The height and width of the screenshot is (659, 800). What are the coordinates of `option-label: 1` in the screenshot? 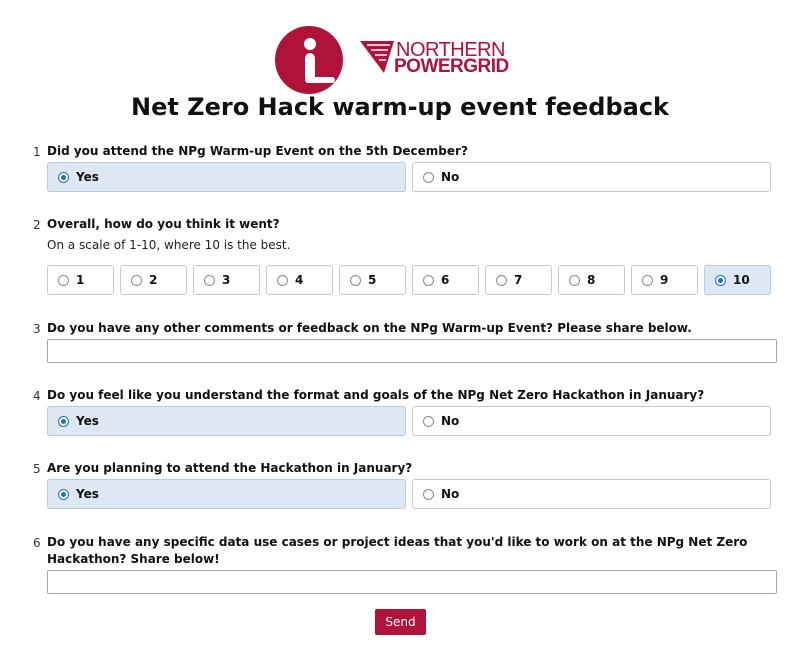 It's located at (80, 280).